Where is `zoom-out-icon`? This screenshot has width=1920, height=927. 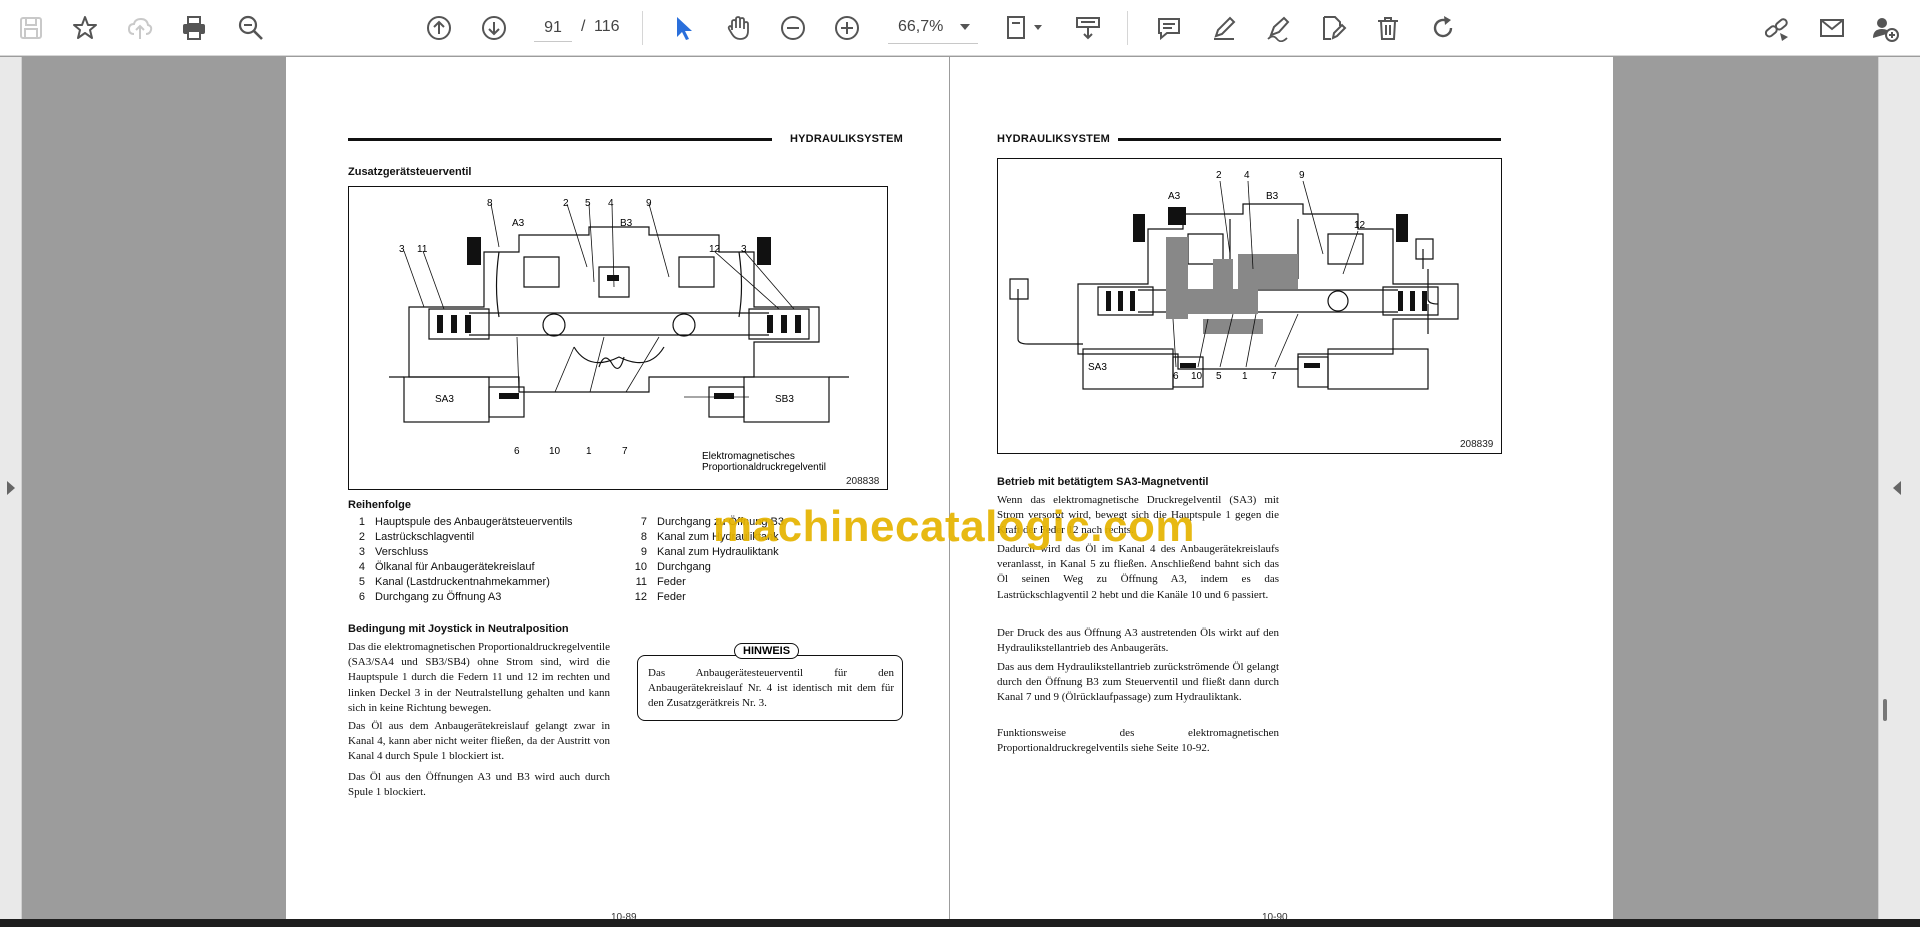
zoom-out-icon is located at coordinates (793, 28).